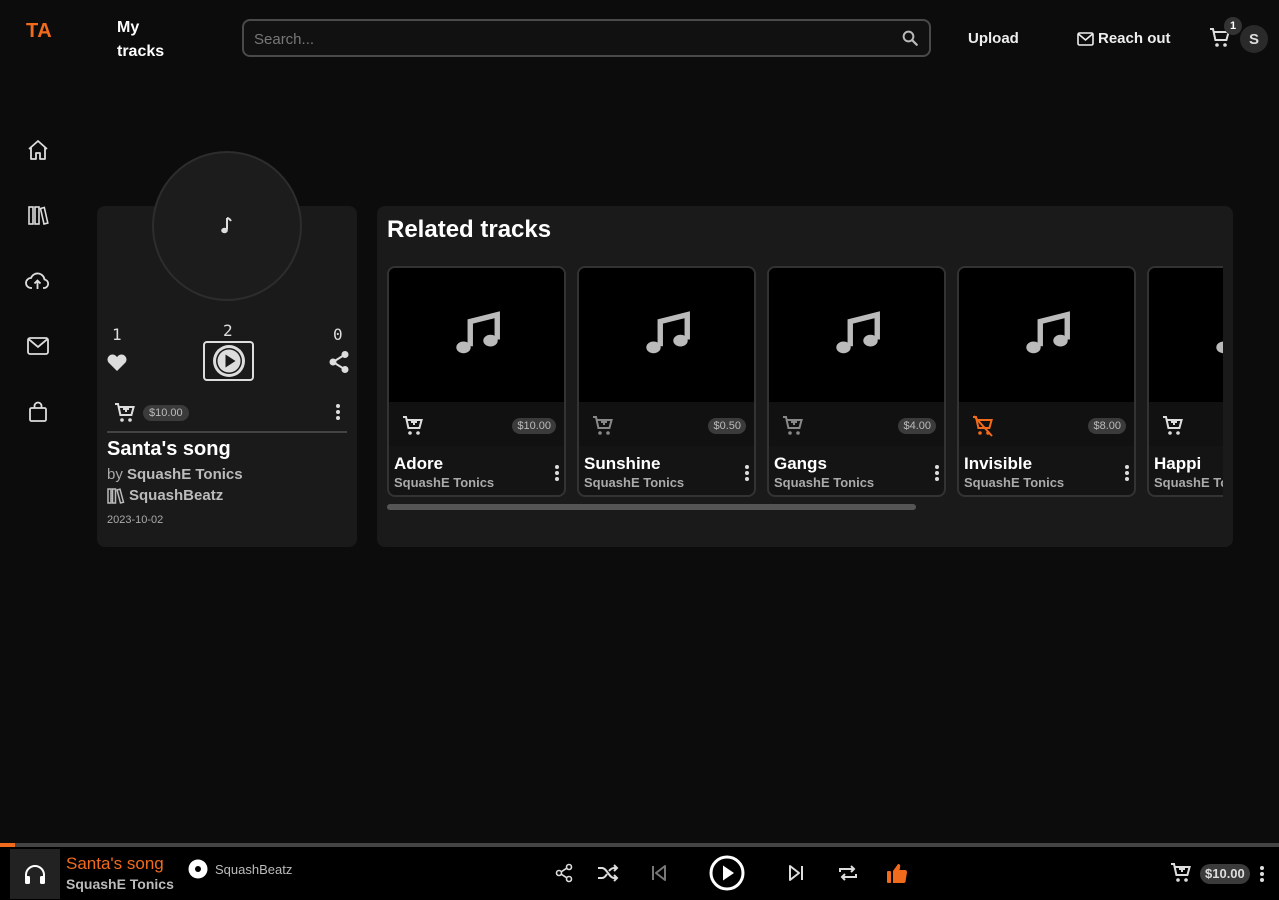  What do you see at coordinates (993, 38) in the screenshot?
I see `upload-link: Upload` at bounding box center [993, 38].